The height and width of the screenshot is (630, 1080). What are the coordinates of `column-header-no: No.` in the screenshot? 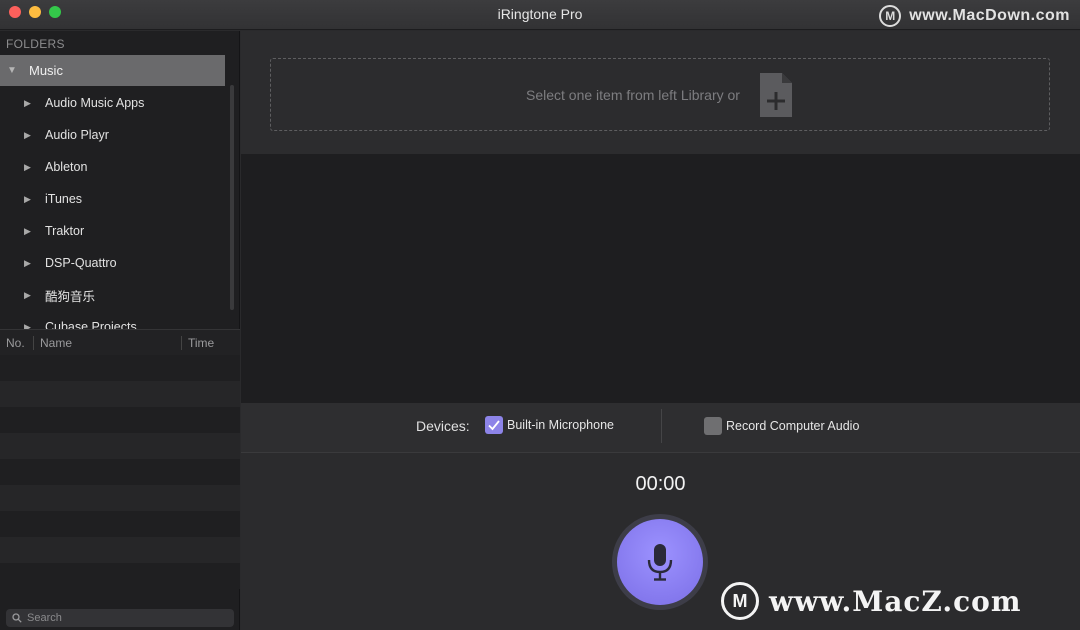 It's located at (17, 342).